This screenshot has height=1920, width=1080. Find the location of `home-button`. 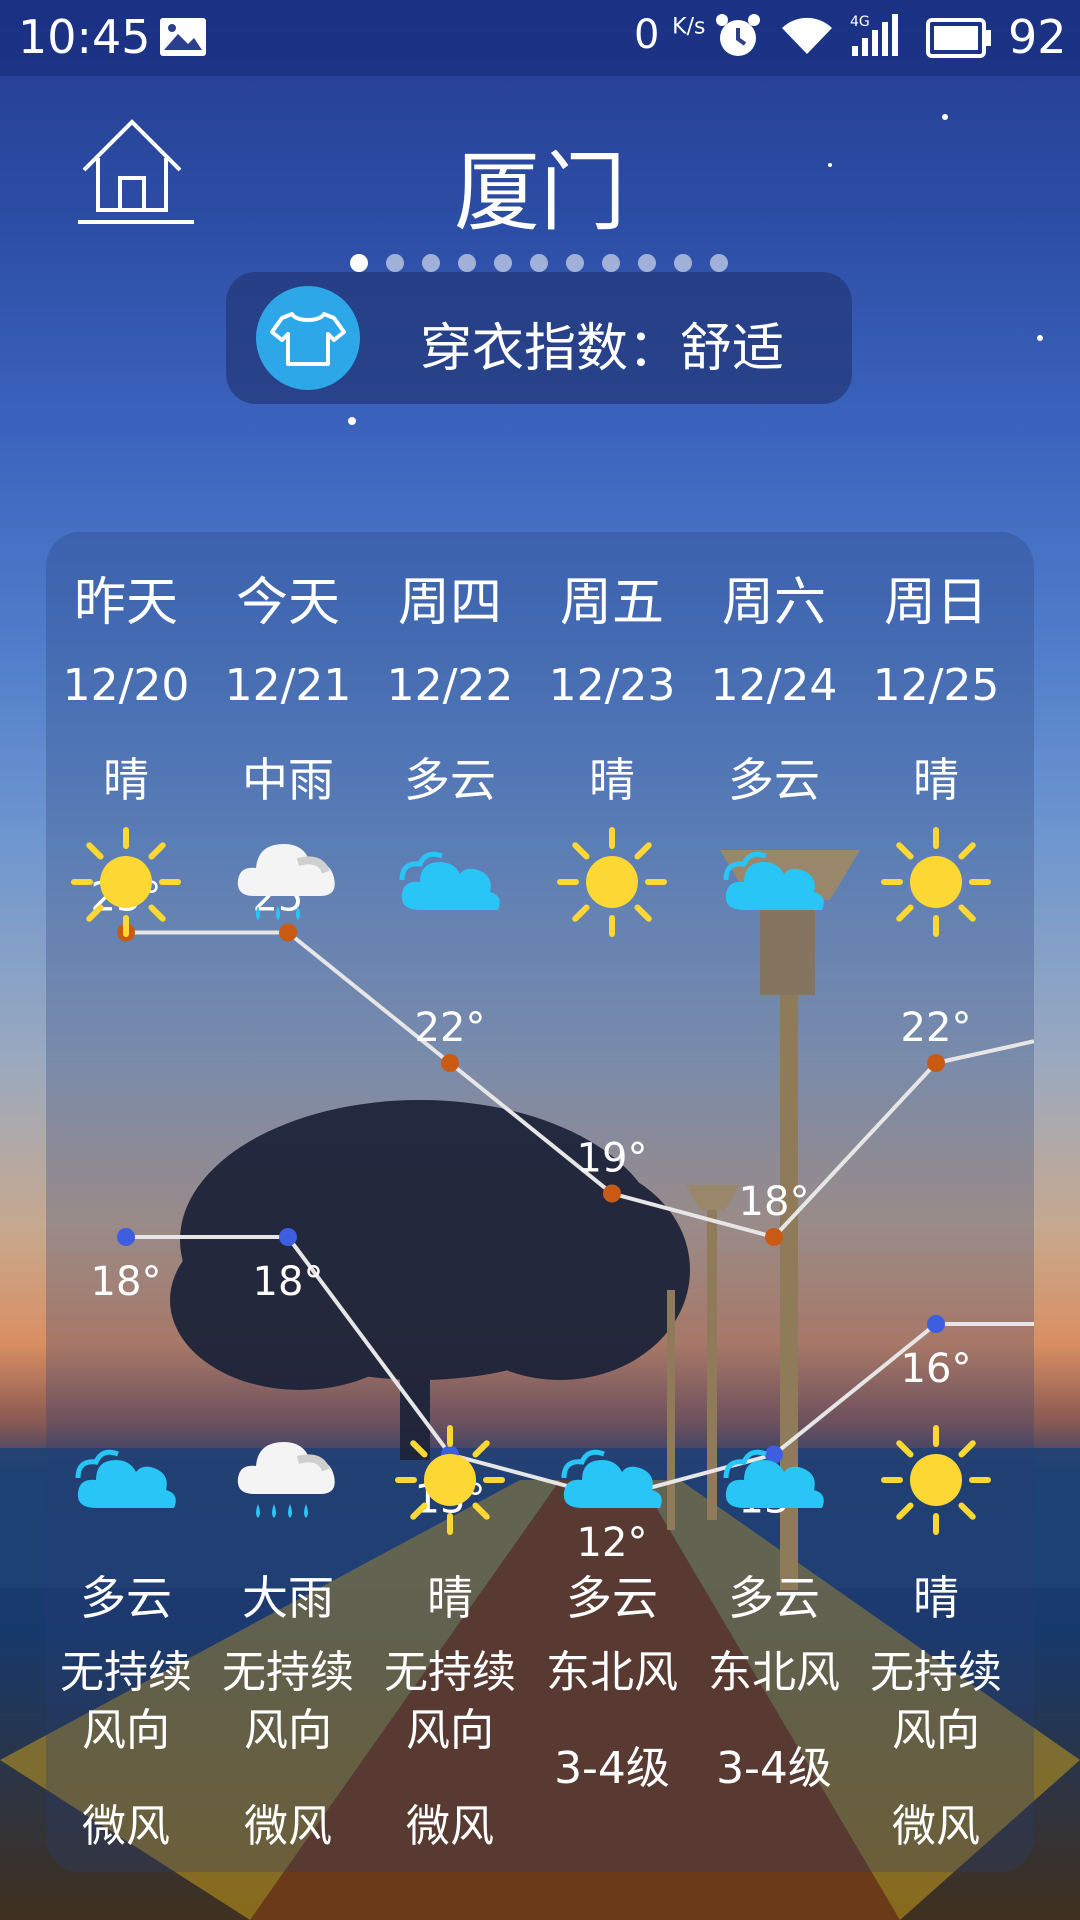

home-button is located at coordinates (136, 173).